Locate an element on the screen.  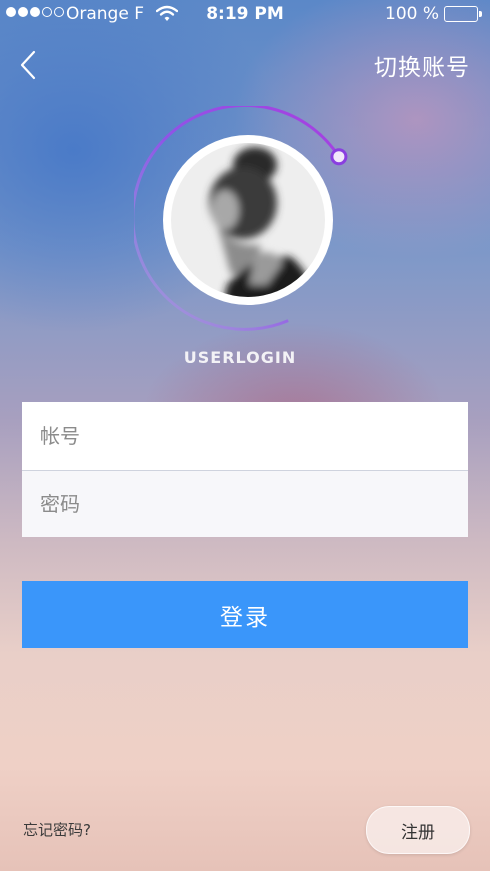
forgot-password-link: 忘记密码? is located at coordinates (57, 829).